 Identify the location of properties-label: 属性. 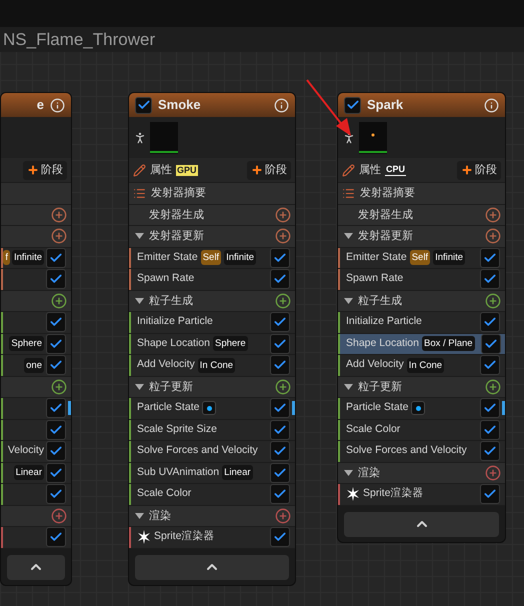
(161, 170).